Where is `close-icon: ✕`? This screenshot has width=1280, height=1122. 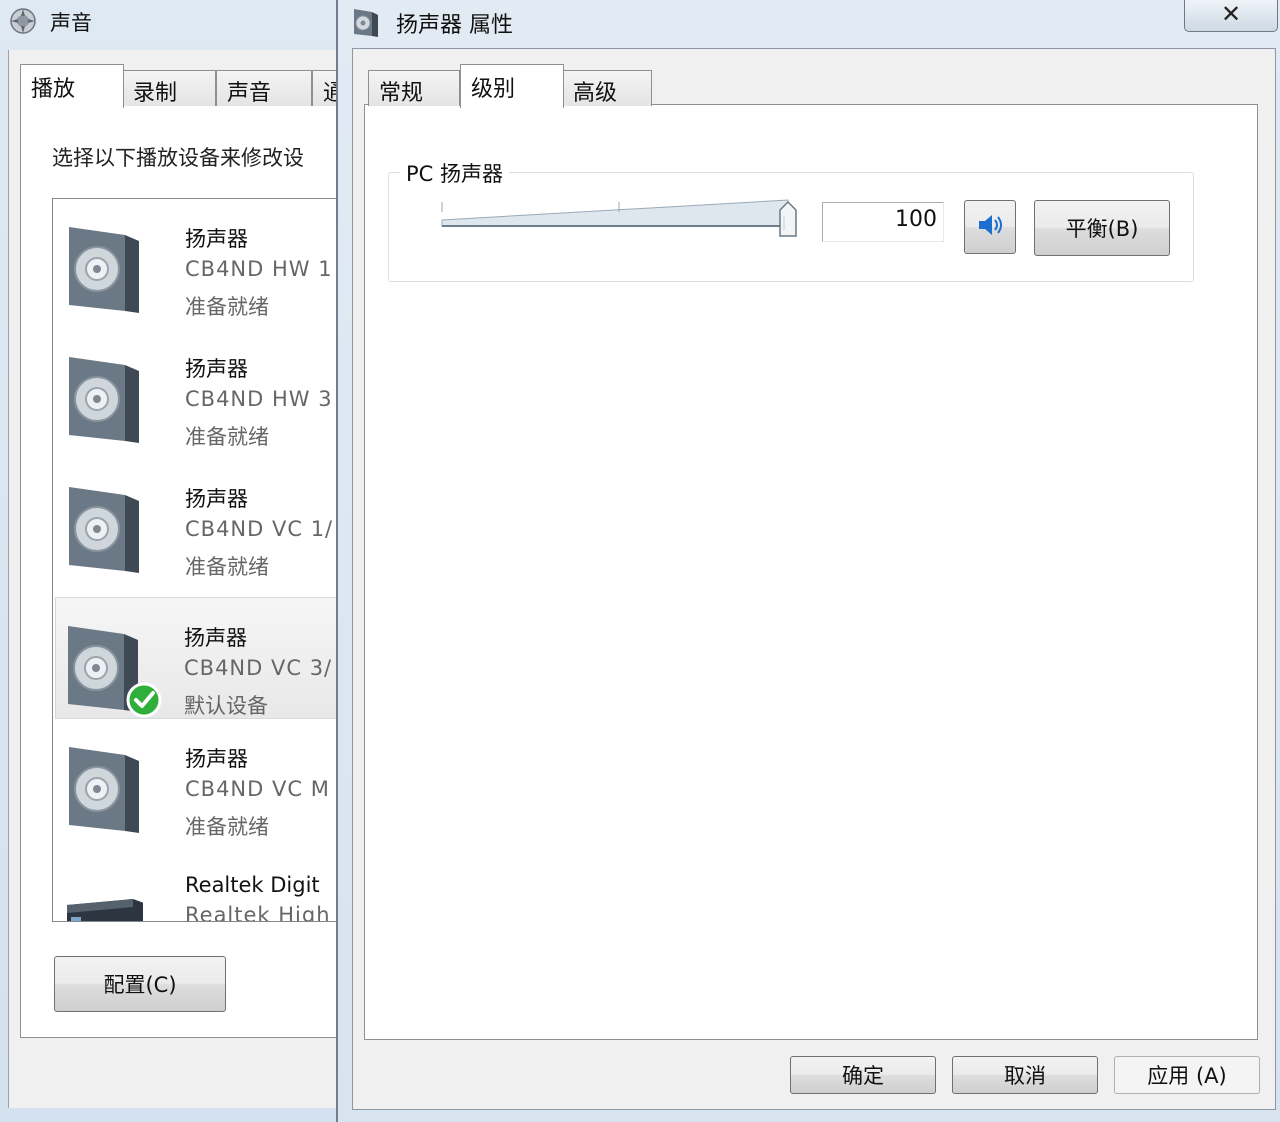 close-icon: ✕ is located at coordinates (1231, 14).